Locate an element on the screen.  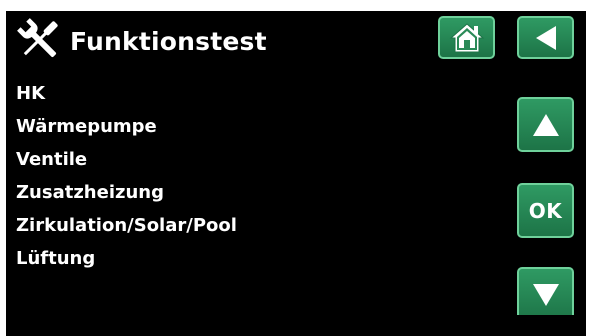
menu-item-hk: HK is located at coordinates (126, 93).